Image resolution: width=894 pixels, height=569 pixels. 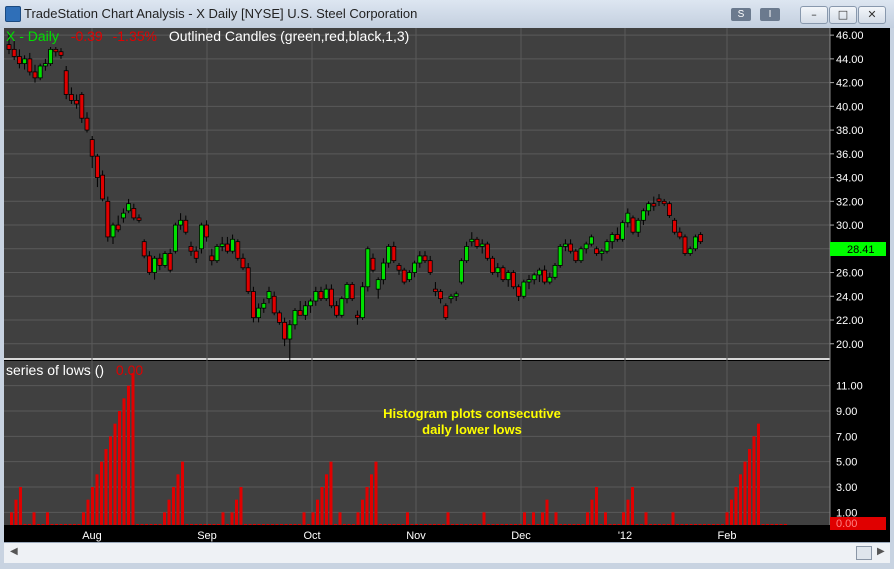 I want to click on time-tick-label: Dec, so click(x=521, y=536).